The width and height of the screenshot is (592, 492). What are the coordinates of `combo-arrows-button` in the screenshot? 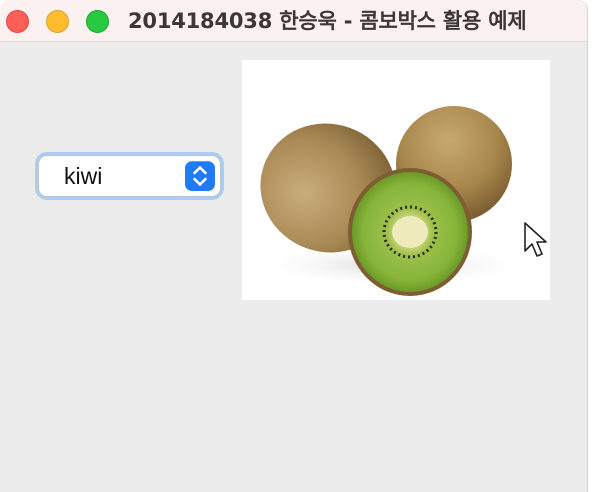 It's located at (200, 176).